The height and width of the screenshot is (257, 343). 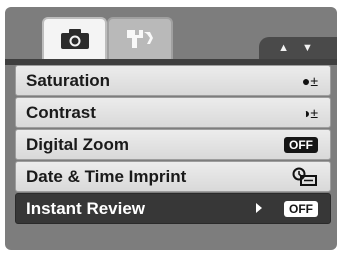 What do you see at coordinates (173, 208) in the screenshot?
I see `menu-item-instant-review: Instant Review OFF` at bounding box center [173, 208].